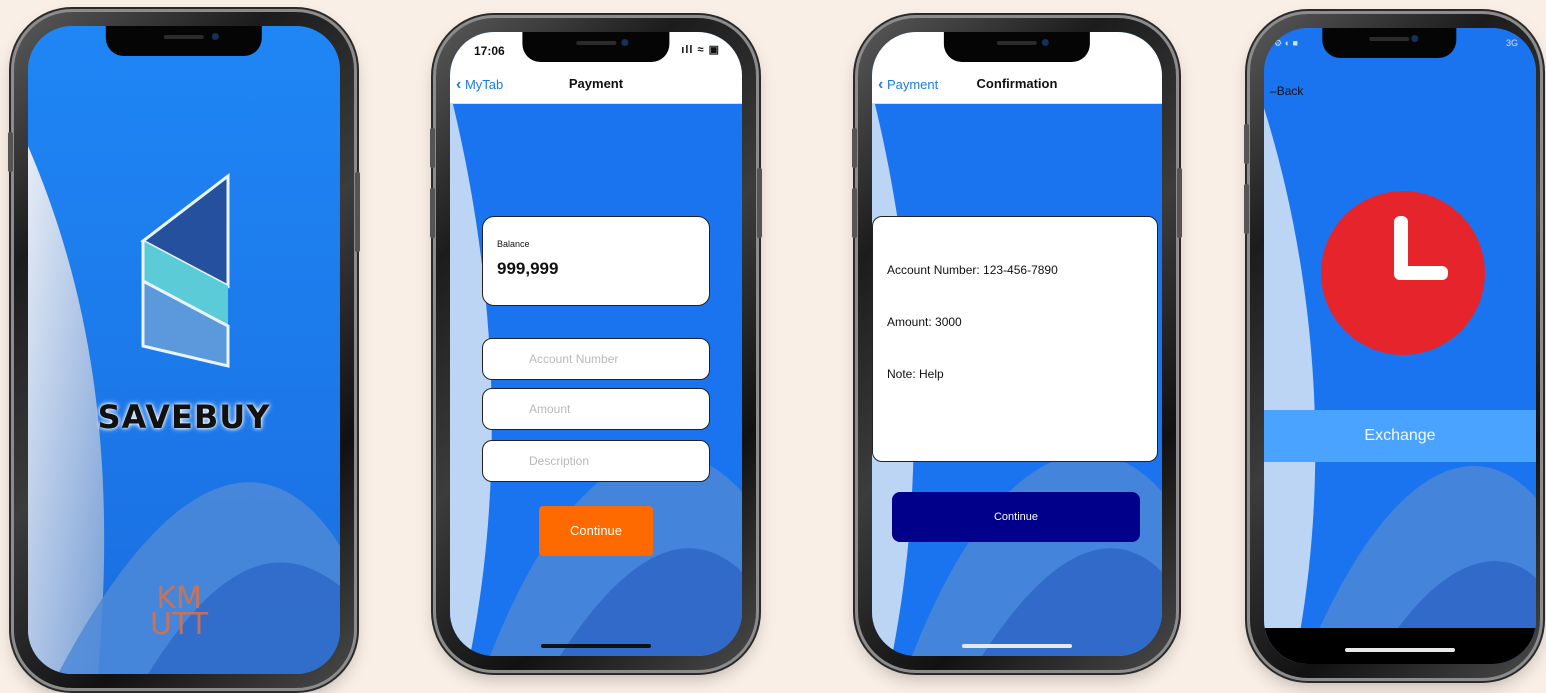 The width and height of the screenshot is (1546, 693). I want to click on page-title: Confirmation, so click(1017, 83).